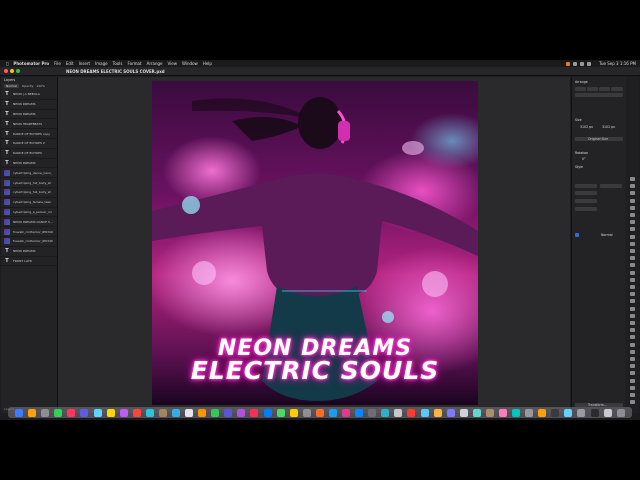 The height and width of the screenshot is (480, 640). Describe the element at coordinates (118, 63) in the screenshot. I see `menu-tools: Tools` at that location.